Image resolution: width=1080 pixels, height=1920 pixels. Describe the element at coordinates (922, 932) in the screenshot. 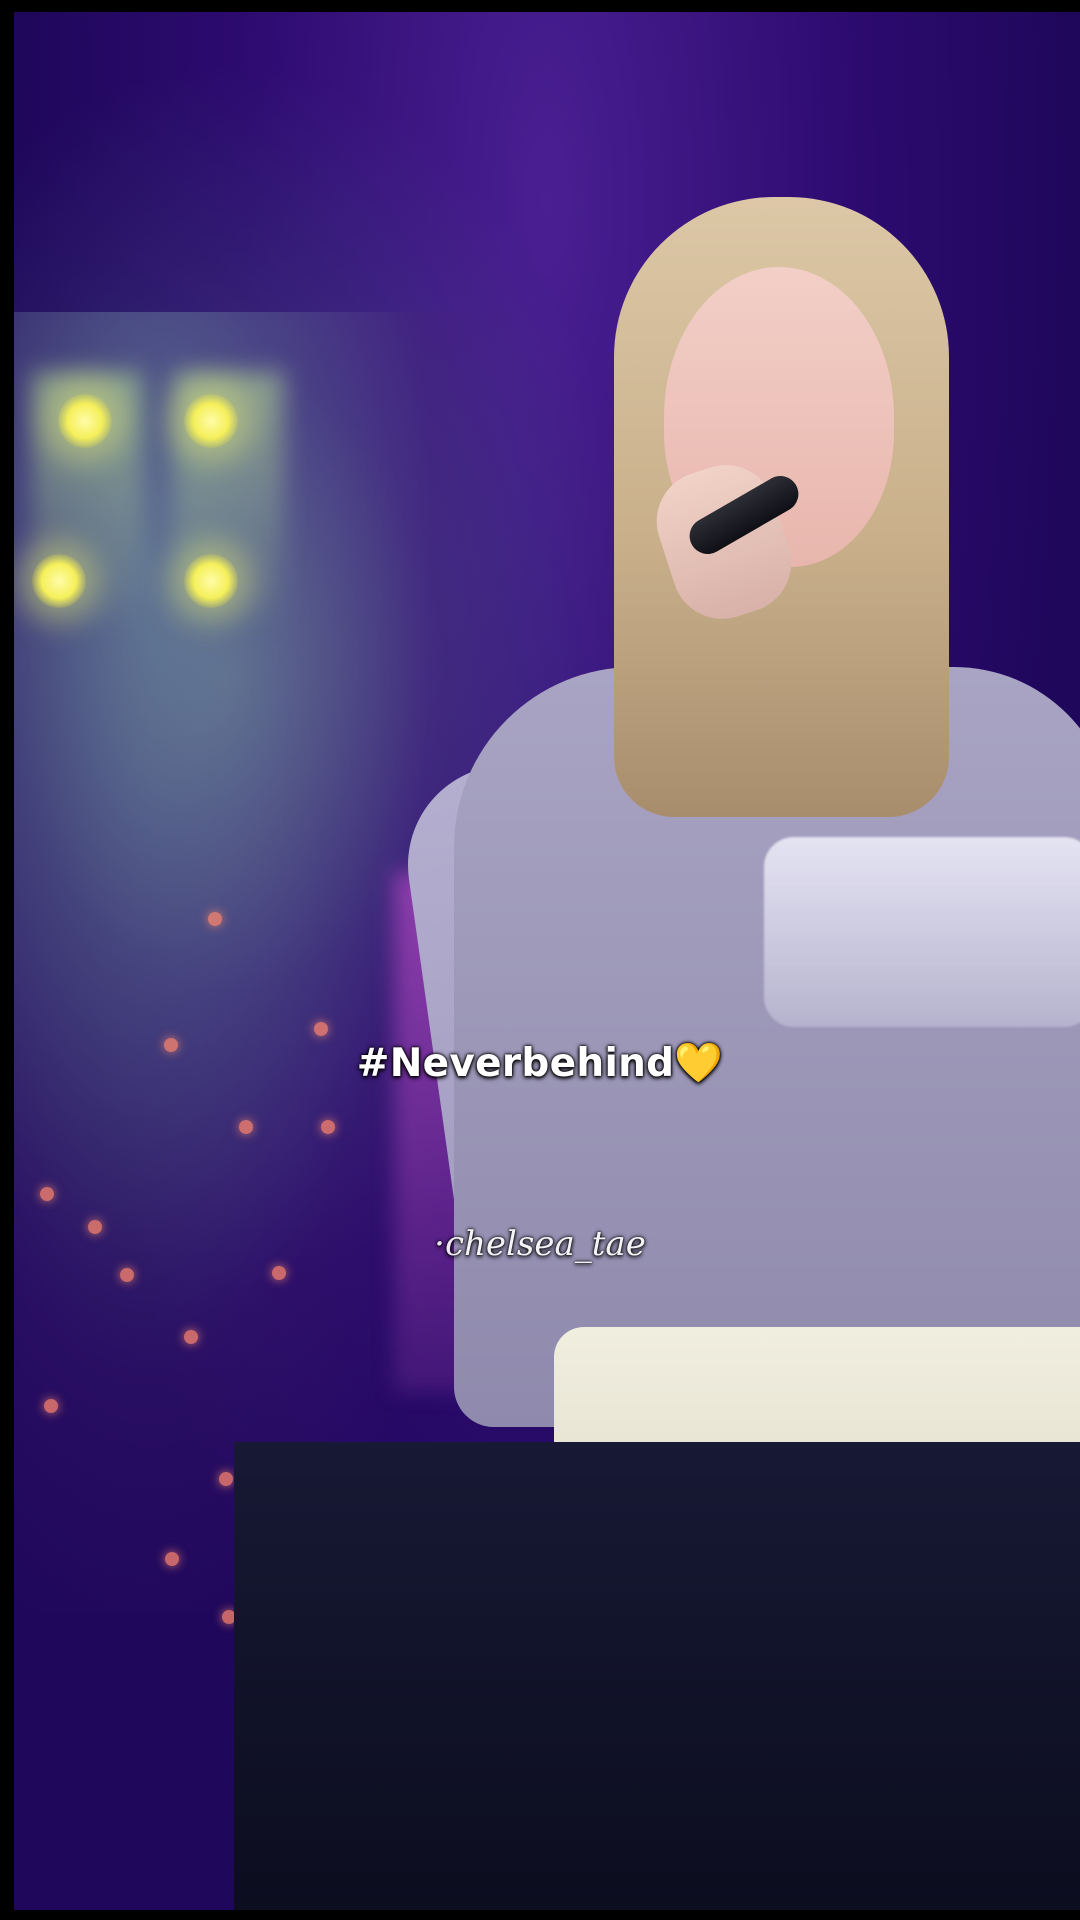

I see `hoodie-print` at that location.